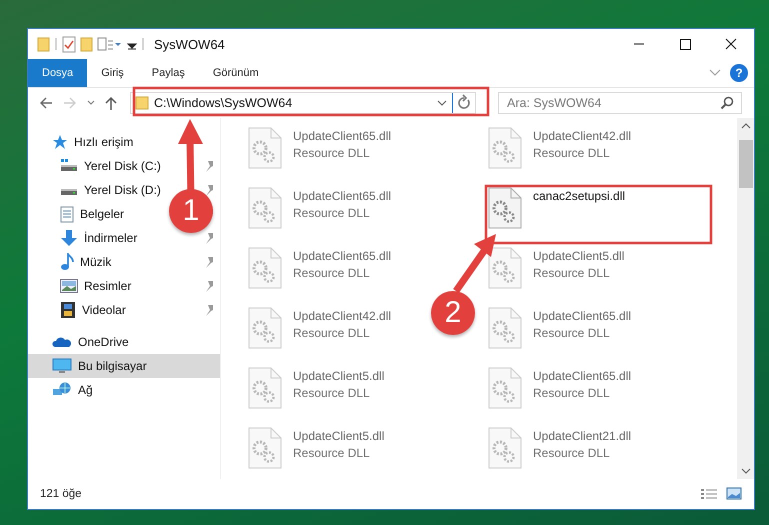 The width and height of the screenshot is (769, 525). I want to click on callout-arrow, so click(474, 264).